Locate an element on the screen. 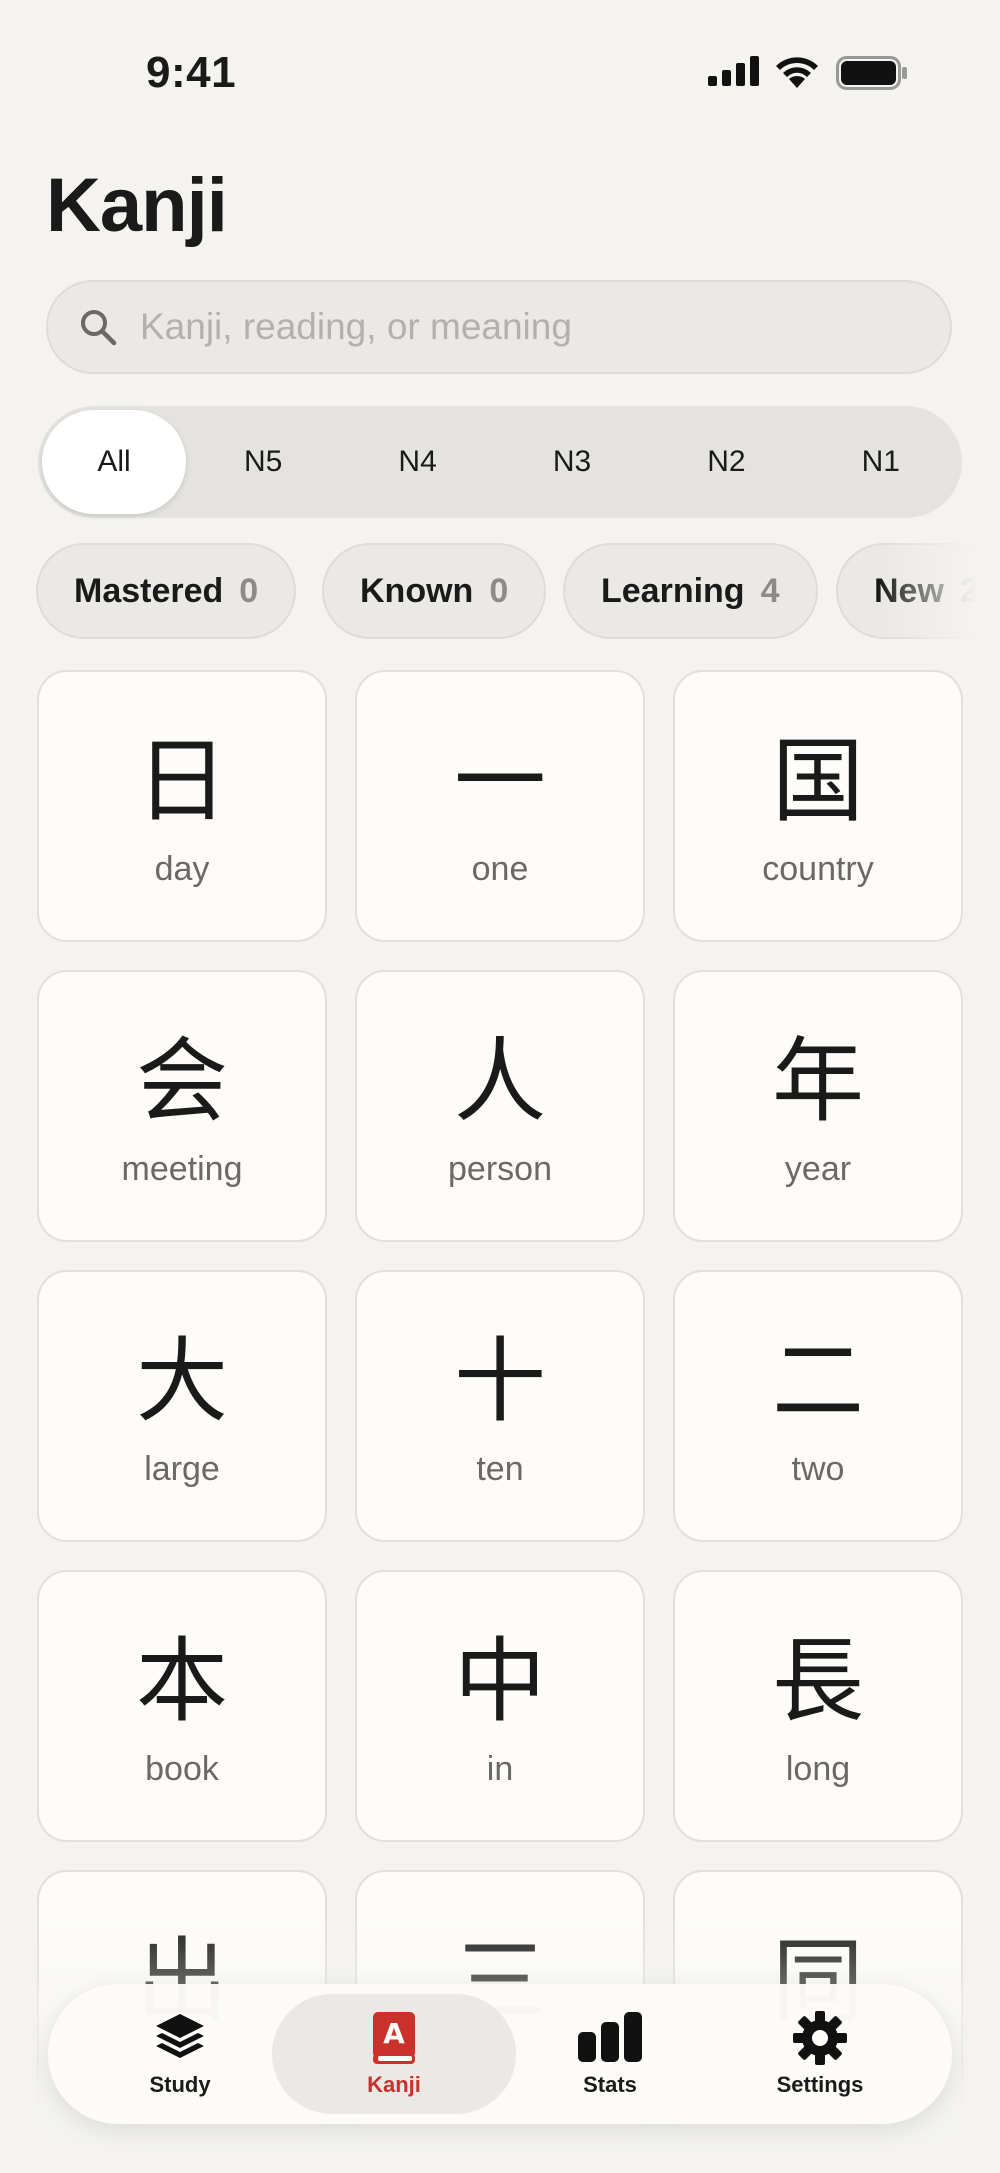  filter-chip-count: 4 is located at coordinates (770, 590).